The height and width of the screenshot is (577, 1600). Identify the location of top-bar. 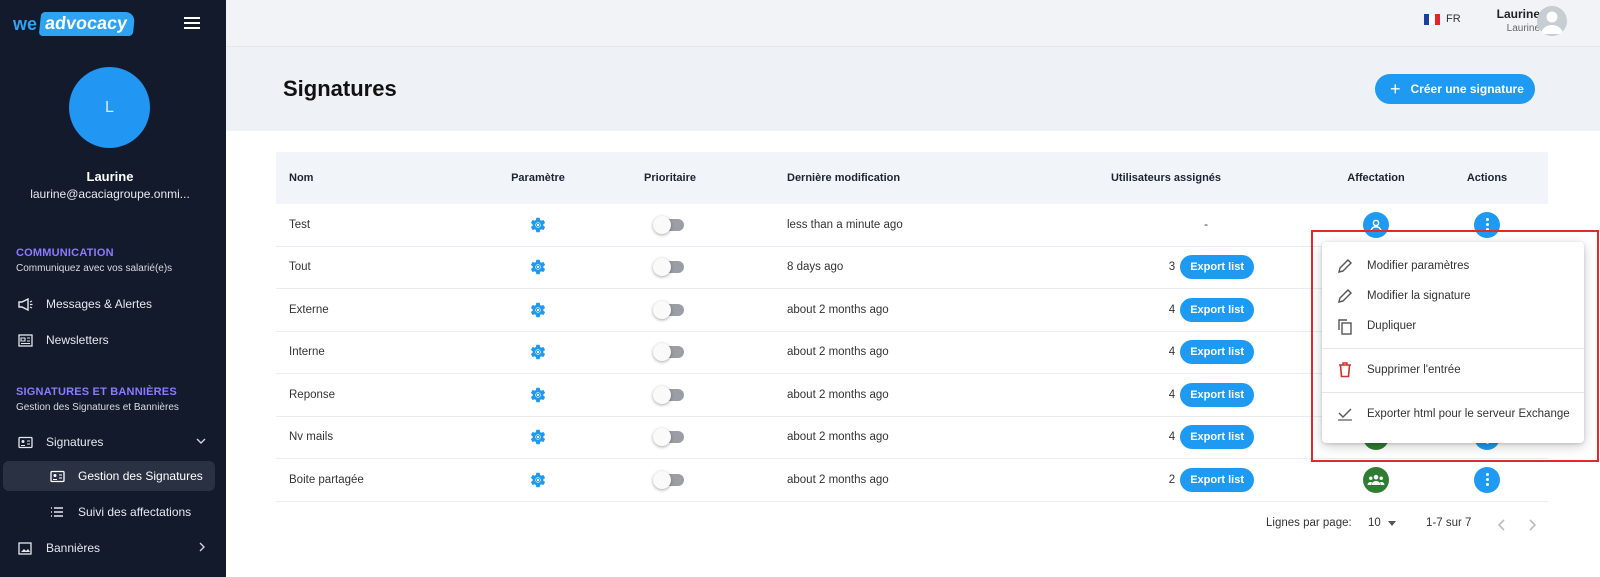
(913, 23).